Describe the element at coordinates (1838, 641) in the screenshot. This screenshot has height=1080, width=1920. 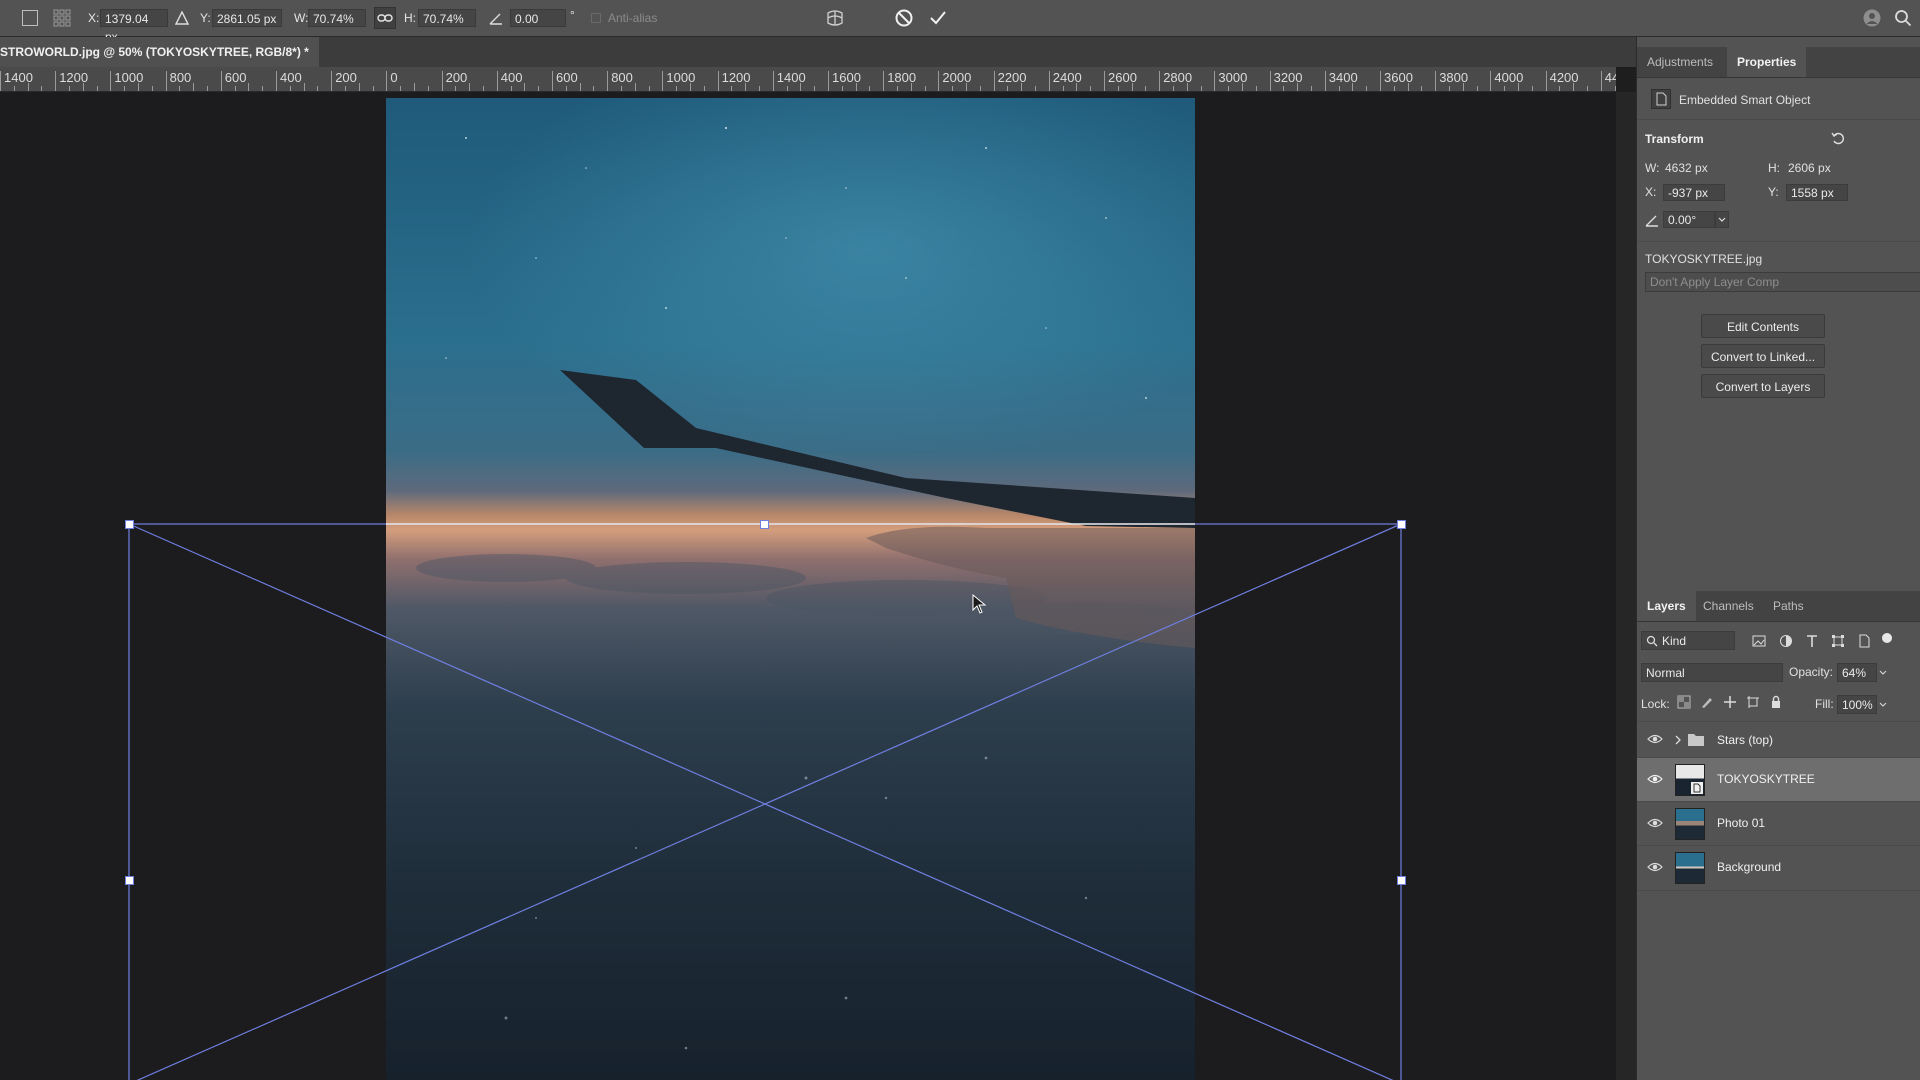
I see `filter-shape-icon` at that location.